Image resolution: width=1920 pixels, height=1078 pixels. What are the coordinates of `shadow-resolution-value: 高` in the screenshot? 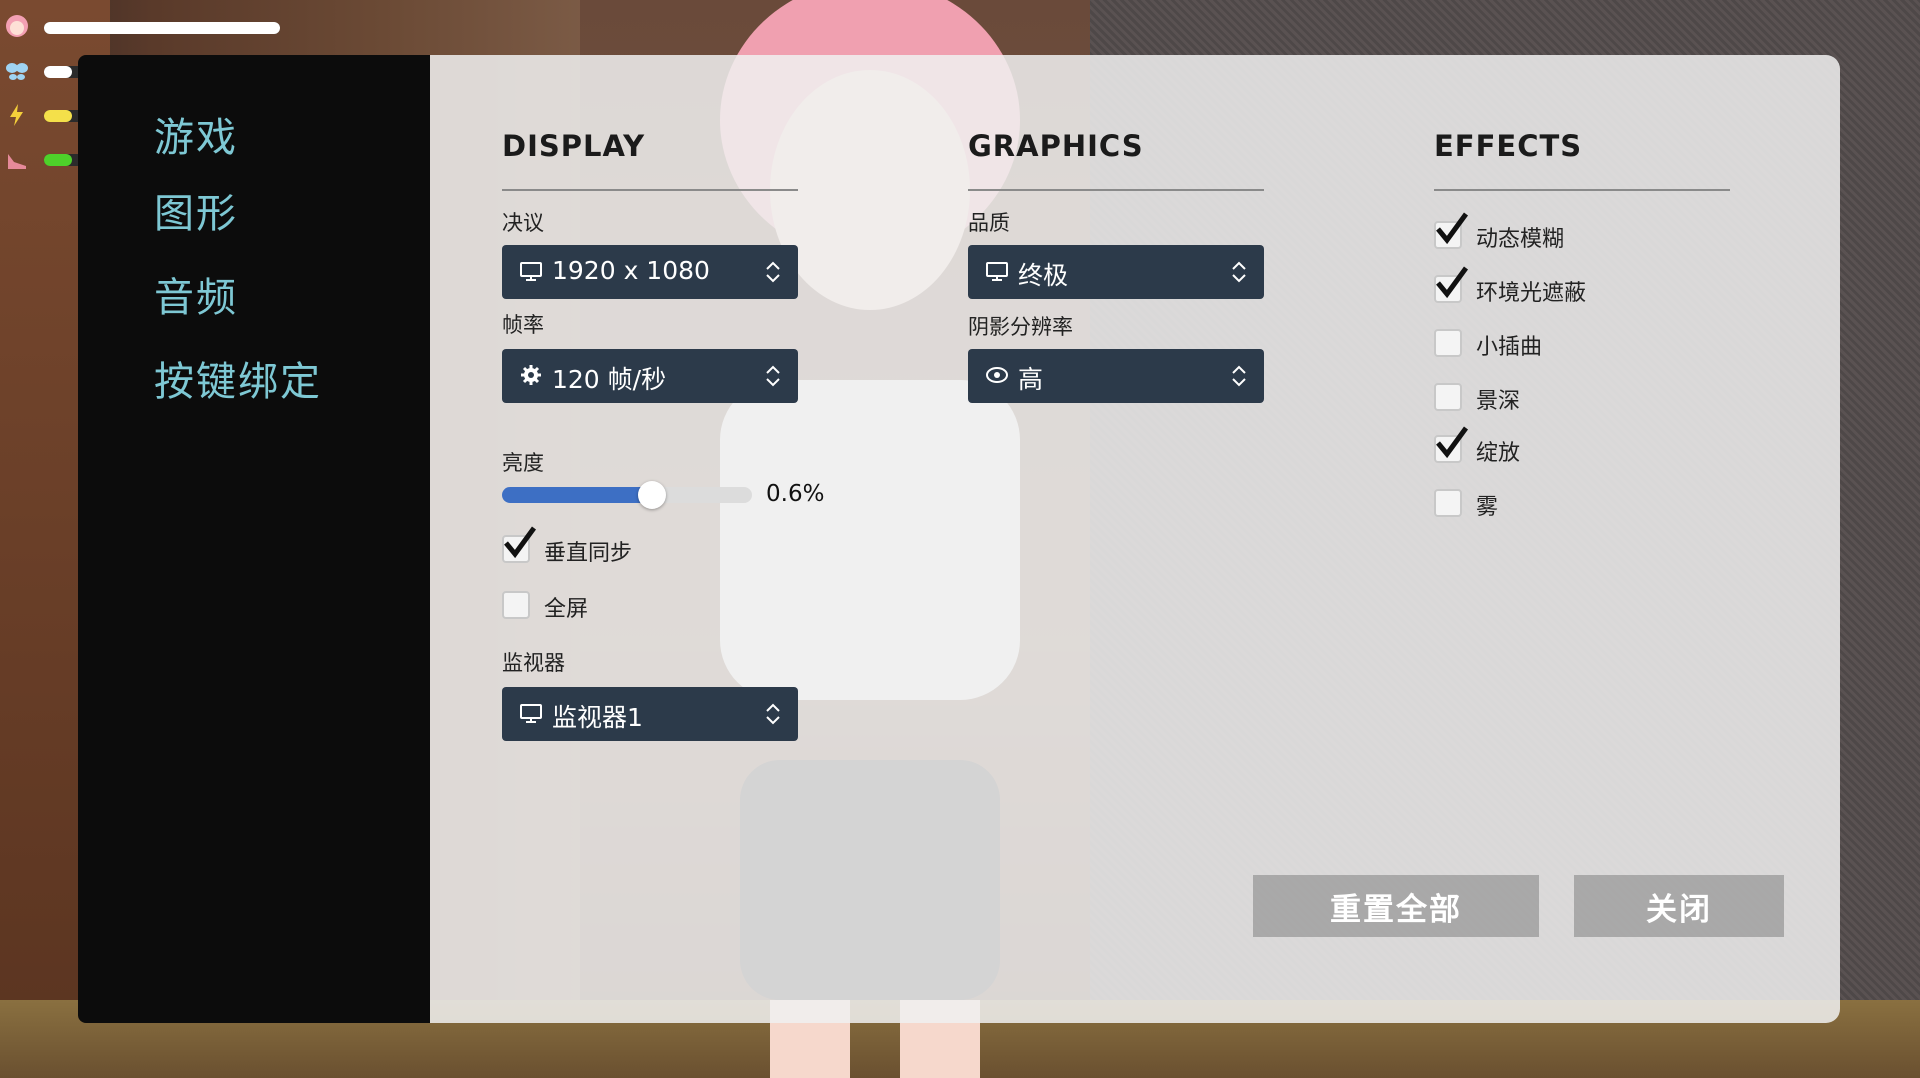 It's located at (1031, 379).